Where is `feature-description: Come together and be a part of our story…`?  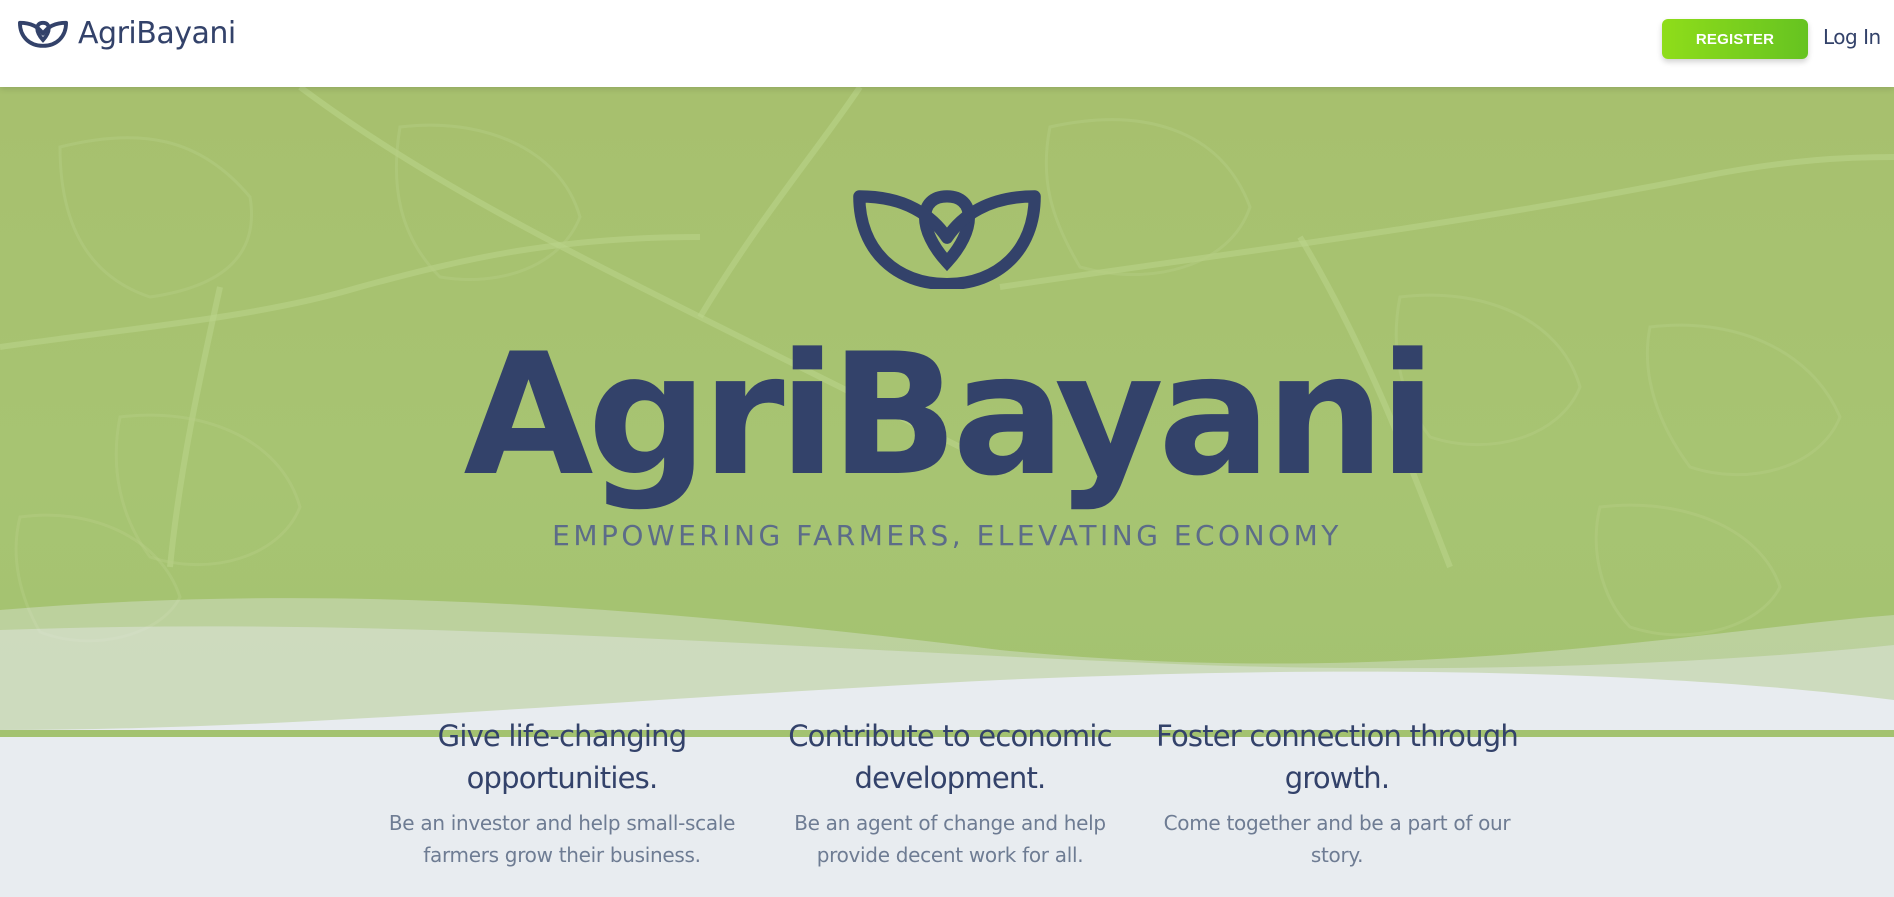 feature-description: Come together and be a part of our story… is located at coordinates (1337, 839).